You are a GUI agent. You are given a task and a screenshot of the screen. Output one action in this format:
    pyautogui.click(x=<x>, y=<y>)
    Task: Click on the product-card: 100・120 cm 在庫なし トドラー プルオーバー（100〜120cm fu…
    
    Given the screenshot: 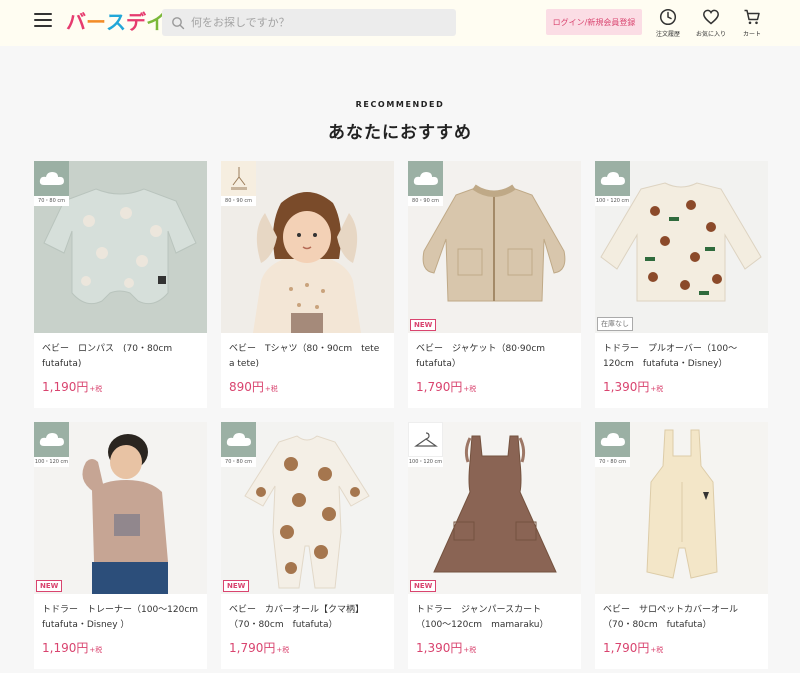 What is the action you would take?
    pyautogui.click(x=681, y=284)
    